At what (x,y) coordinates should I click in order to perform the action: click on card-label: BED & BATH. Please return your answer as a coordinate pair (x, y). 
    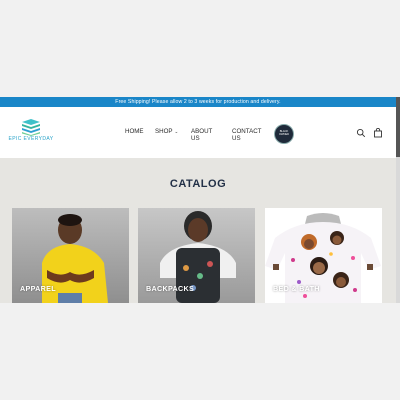
    Looking at the image, I should click on (296, 288).